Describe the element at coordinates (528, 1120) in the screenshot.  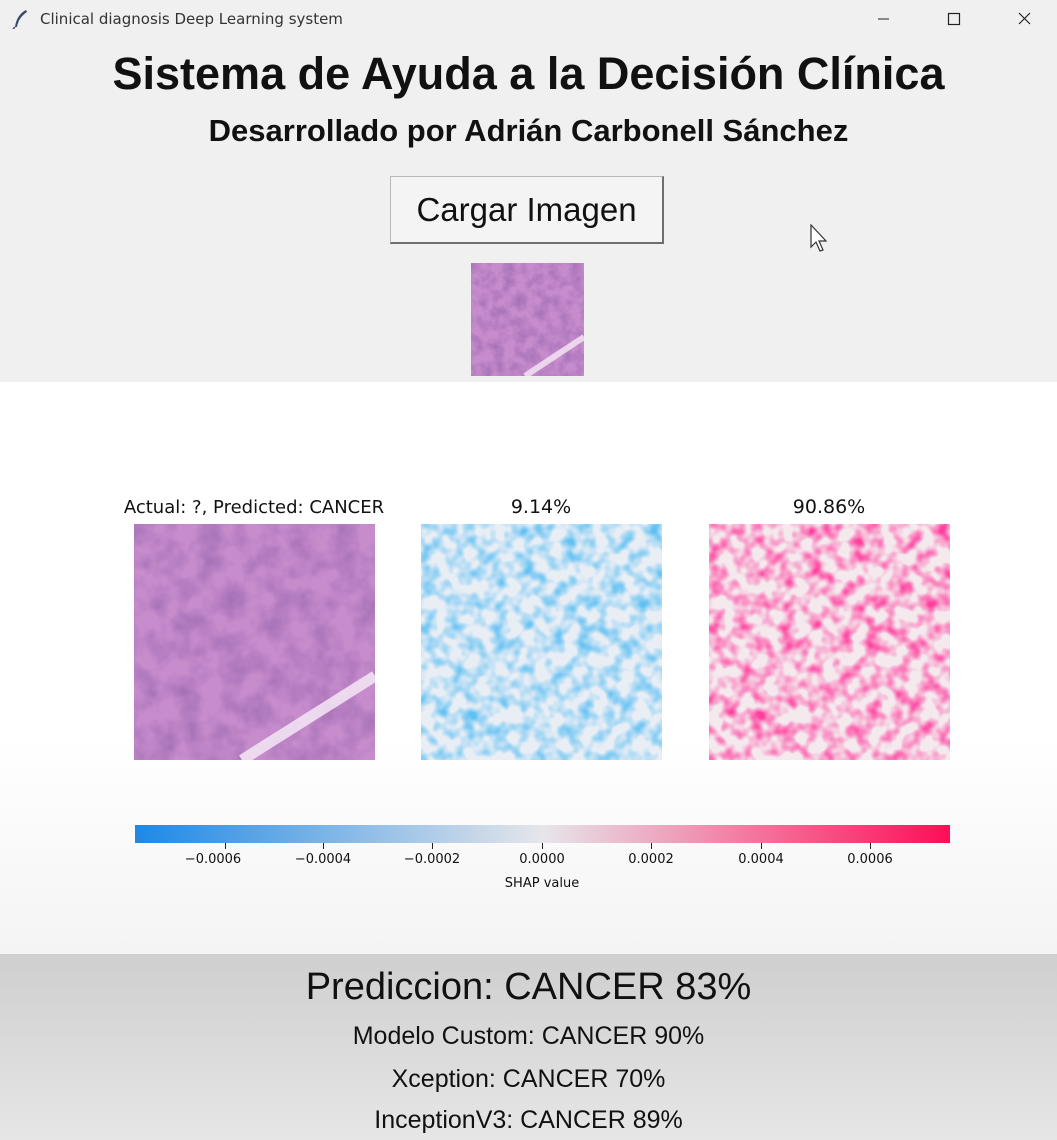
I see `model-result-inceptionv3: InceptionV3: CANCER 89%` at that location.